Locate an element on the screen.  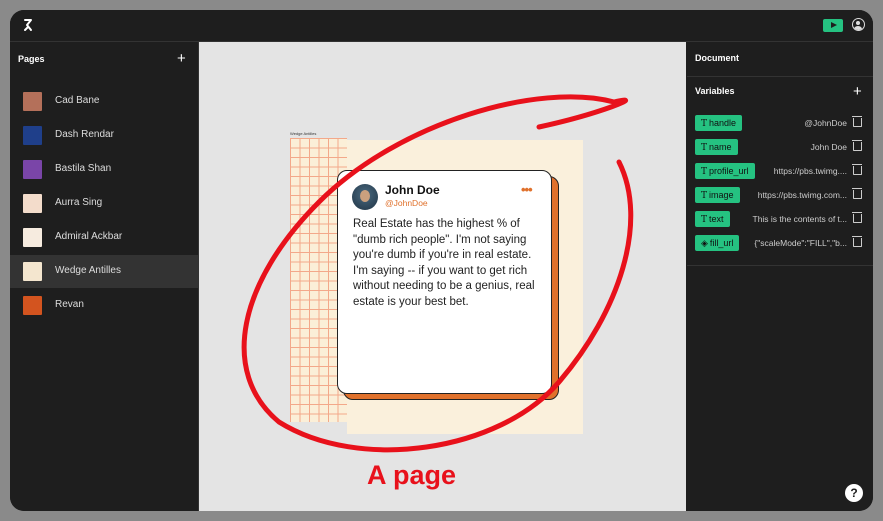
document-title: Document is located at coordinates (717, 58).